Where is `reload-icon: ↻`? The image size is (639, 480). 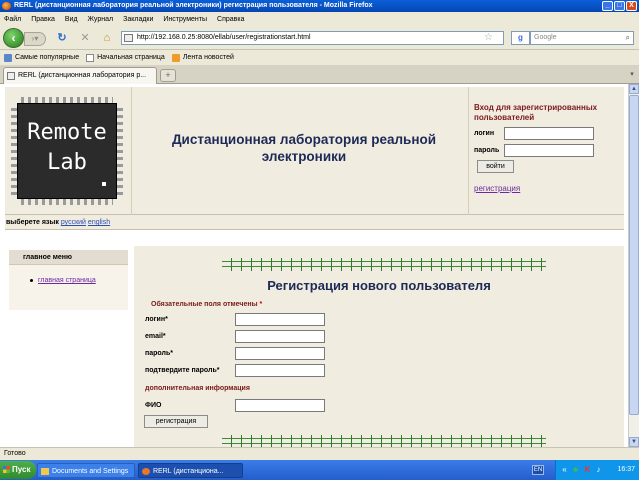
reload-icon: ↻ is located at coordinates (62, 38).